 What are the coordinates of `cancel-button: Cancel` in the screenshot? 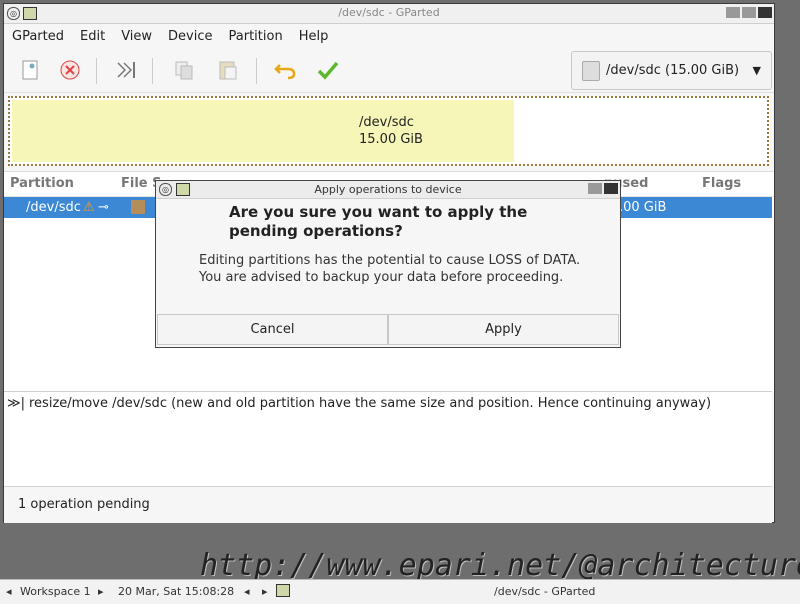 It's located at (272, 329).